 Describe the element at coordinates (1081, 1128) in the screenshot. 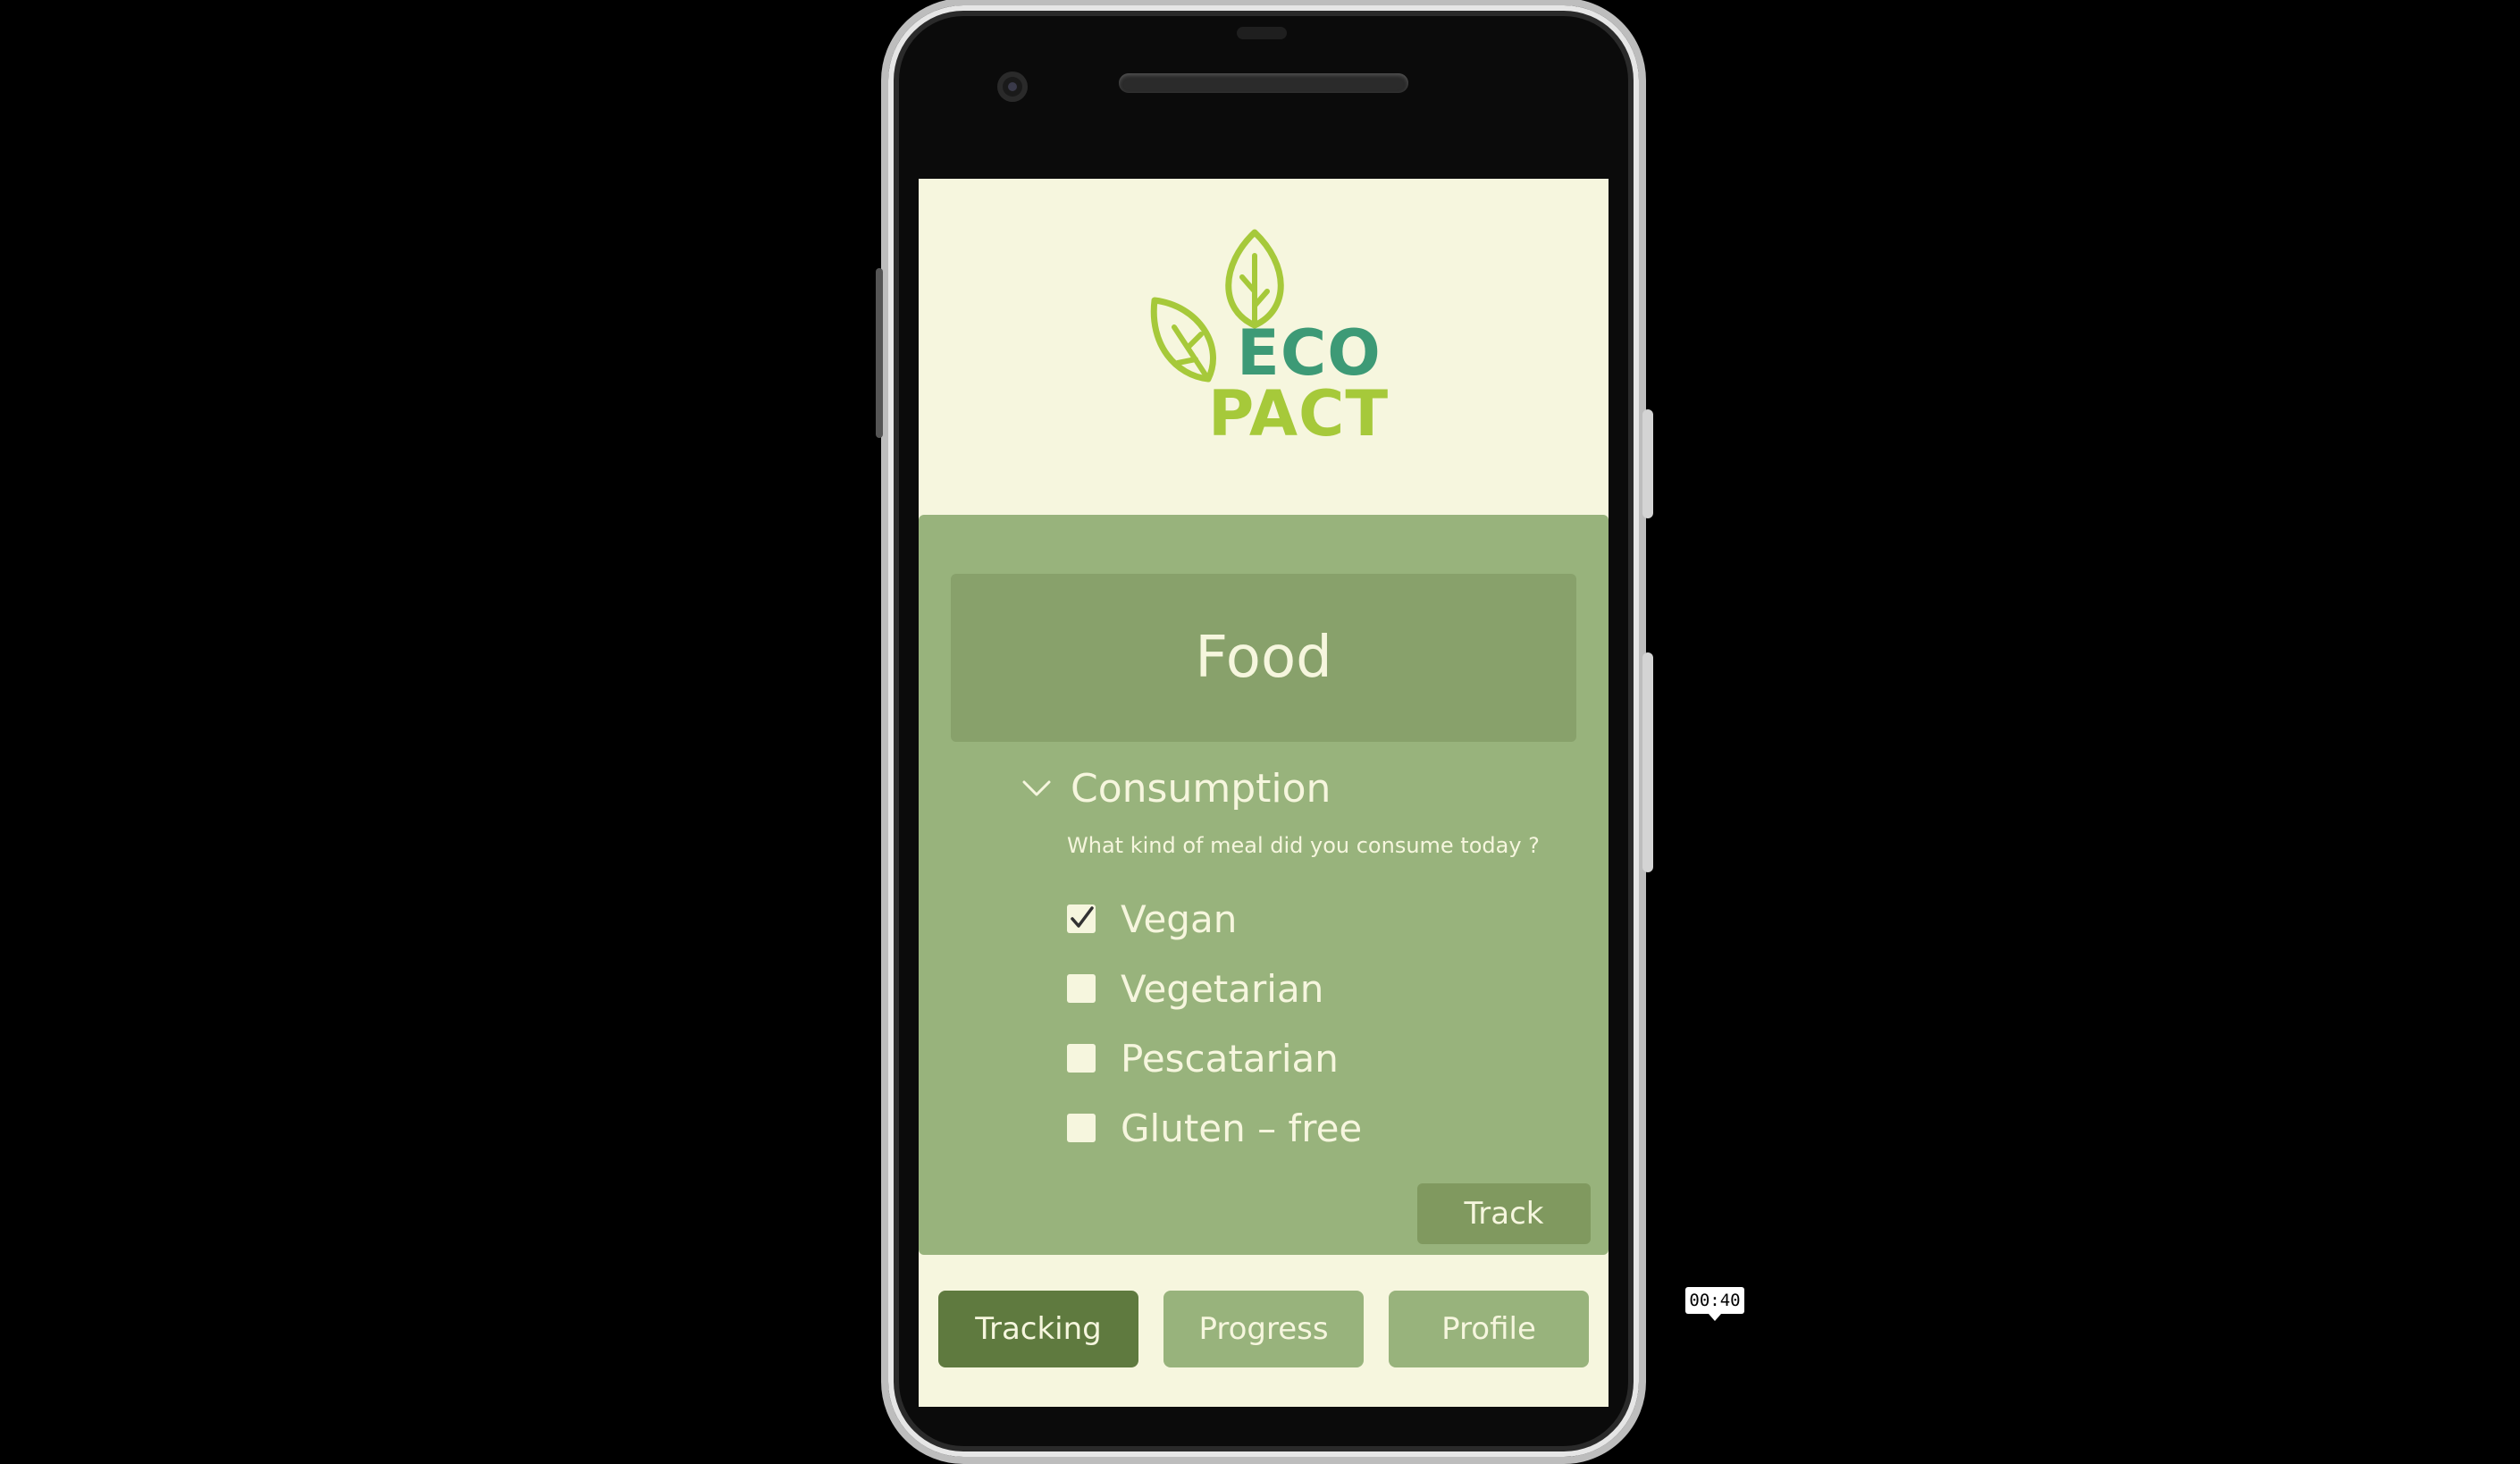

I see `checkbox-gluten-free` at that location.